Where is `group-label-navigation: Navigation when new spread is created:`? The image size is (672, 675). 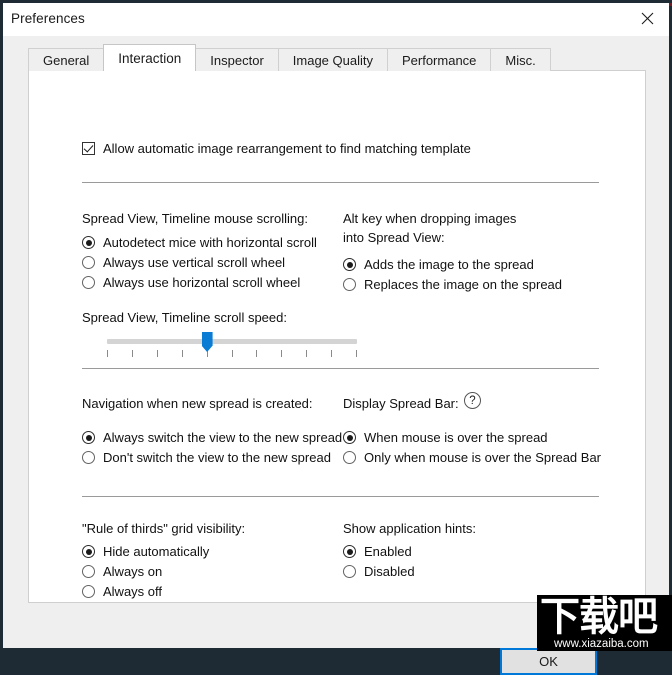
group-label-navigation: Navigation when new spread is created: is located at coordinates (197, 403).